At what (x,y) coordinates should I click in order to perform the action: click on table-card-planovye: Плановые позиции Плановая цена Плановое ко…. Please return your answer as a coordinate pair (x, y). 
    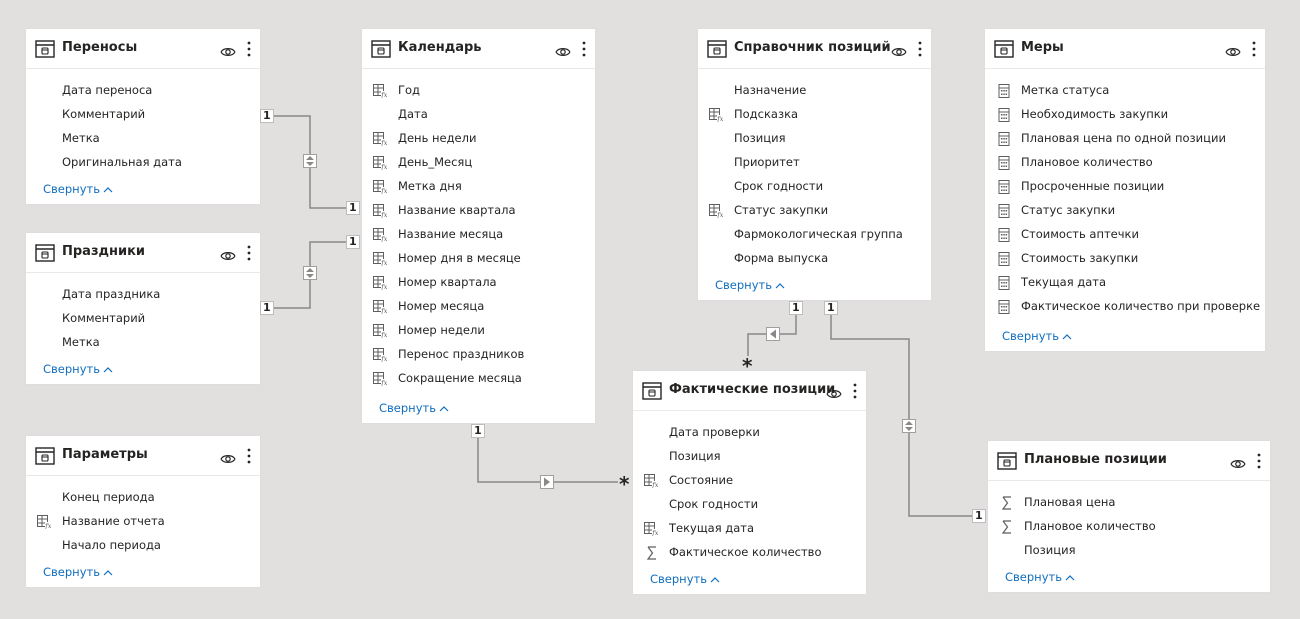
    Looking at the image, I should click on (1129, 516).